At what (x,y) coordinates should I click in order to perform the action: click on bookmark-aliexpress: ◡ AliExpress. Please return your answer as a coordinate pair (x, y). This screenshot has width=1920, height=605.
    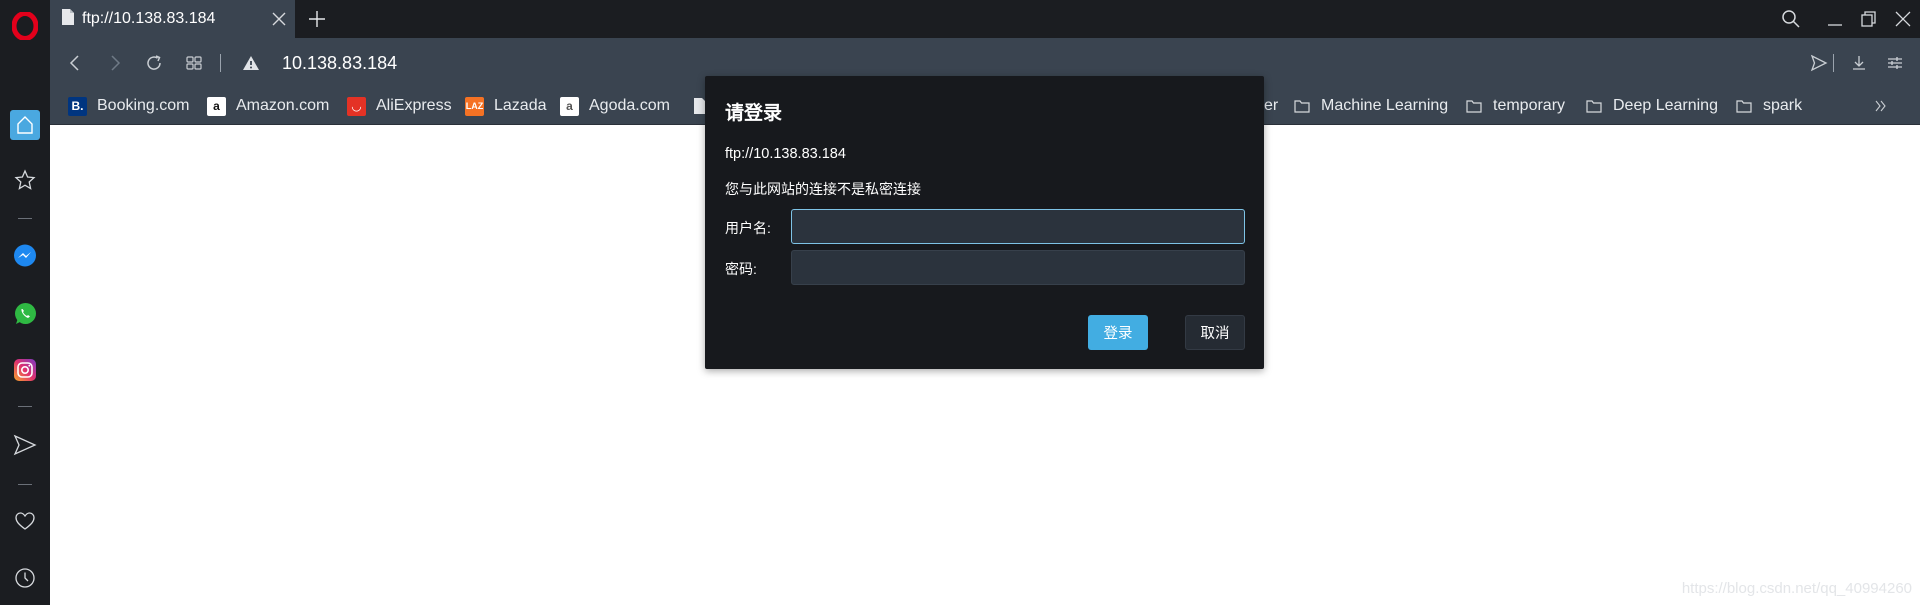
    Looking at the image, I should click on (399, 106).